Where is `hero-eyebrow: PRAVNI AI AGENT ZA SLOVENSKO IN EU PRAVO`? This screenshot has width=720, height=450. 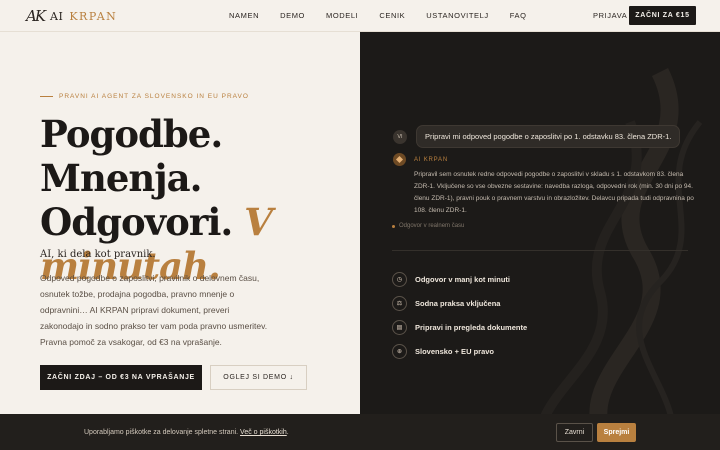
hero-eyebrow: PRAVNI AI AGENT ZA SLOVENSKO IN EU PRAVO is located at coordinates (144, 96).